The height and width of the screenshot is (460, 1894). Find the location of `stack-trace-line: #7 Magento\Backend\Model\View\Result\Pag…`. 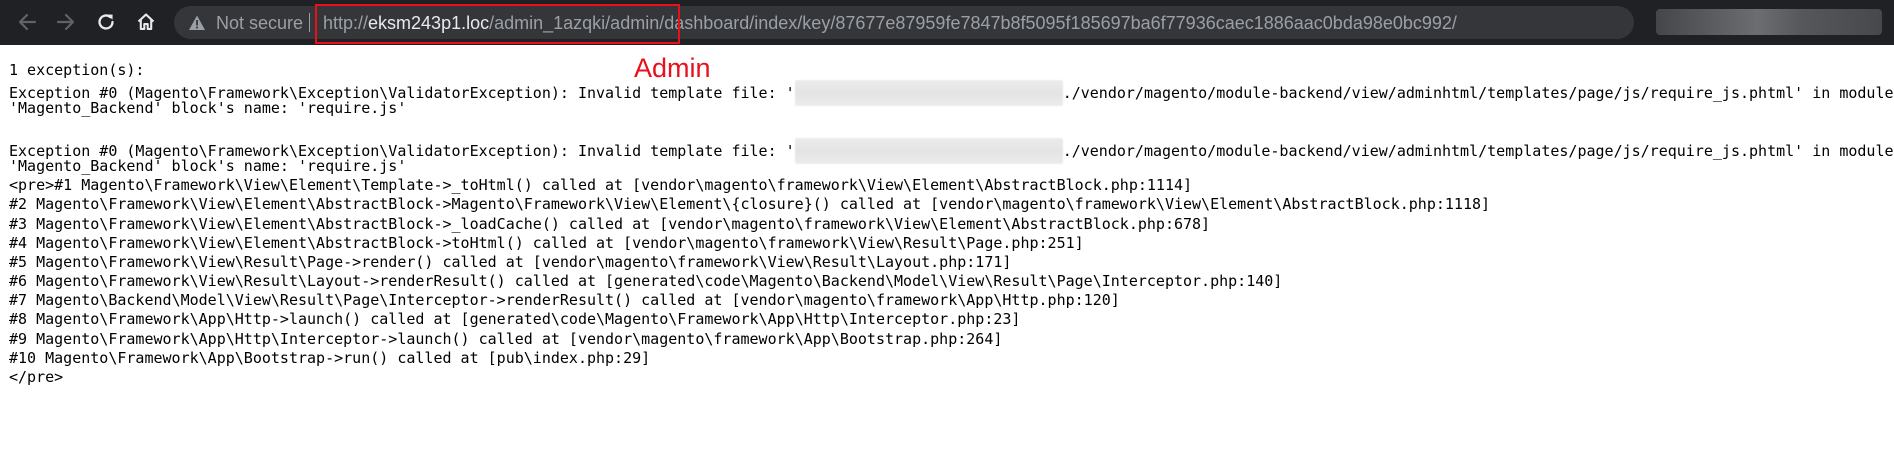

stack-trace-line: #7 Magento\Backend\Model\View\Result\Pag… is located at coordinates (564, 300).